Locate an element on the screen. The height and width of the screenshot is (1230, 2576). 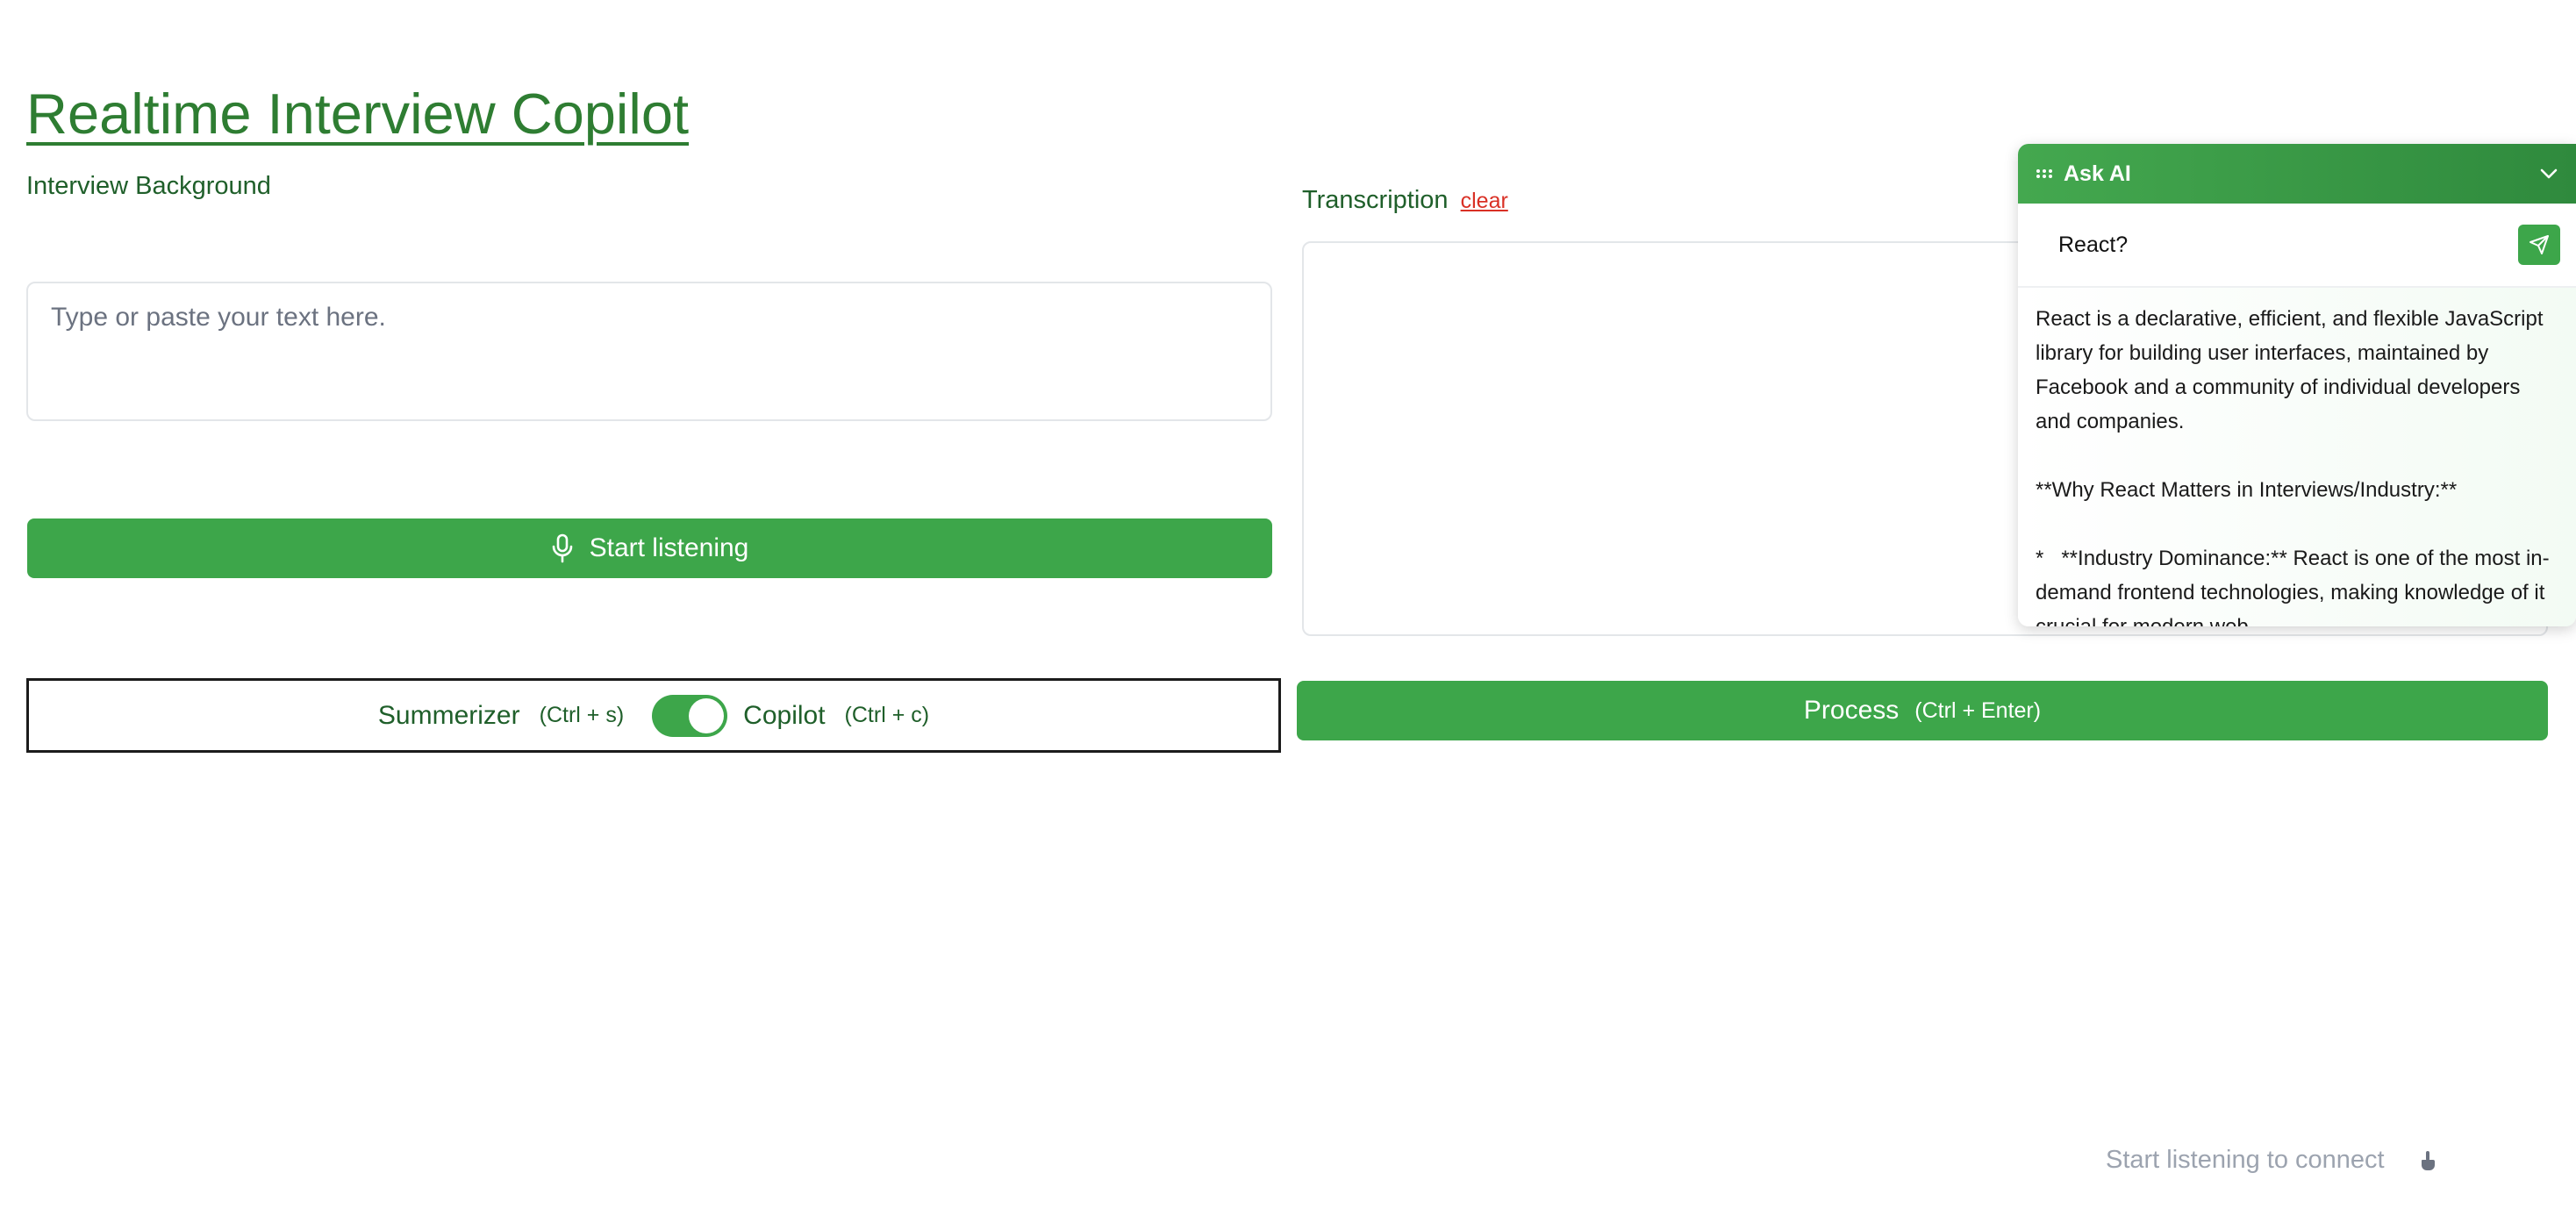
mode-selector: Summerizer (Ctrl + s) Copilot (Ctrl + c) is located at coordinates (653, 715).